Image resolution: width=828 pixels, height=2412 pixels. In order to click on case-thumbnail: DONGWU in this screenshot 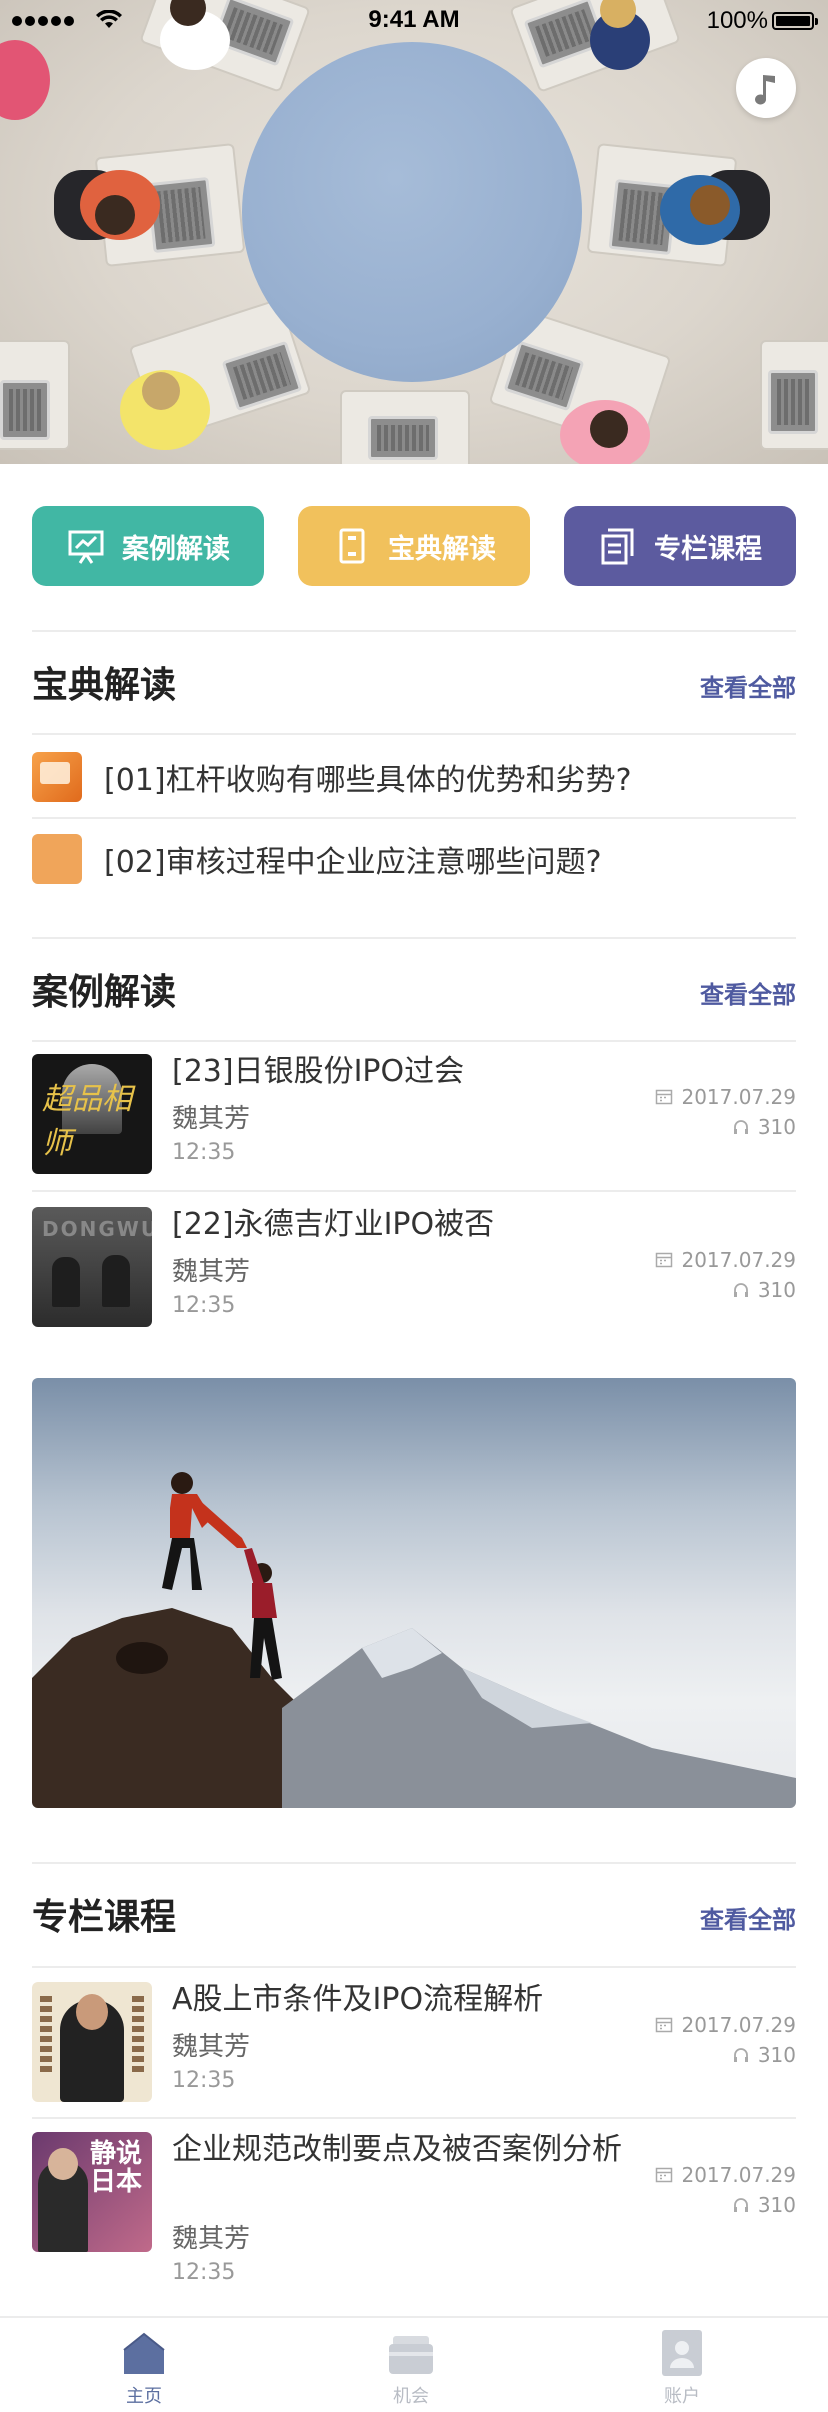, I will do `click(92, 1267)`.